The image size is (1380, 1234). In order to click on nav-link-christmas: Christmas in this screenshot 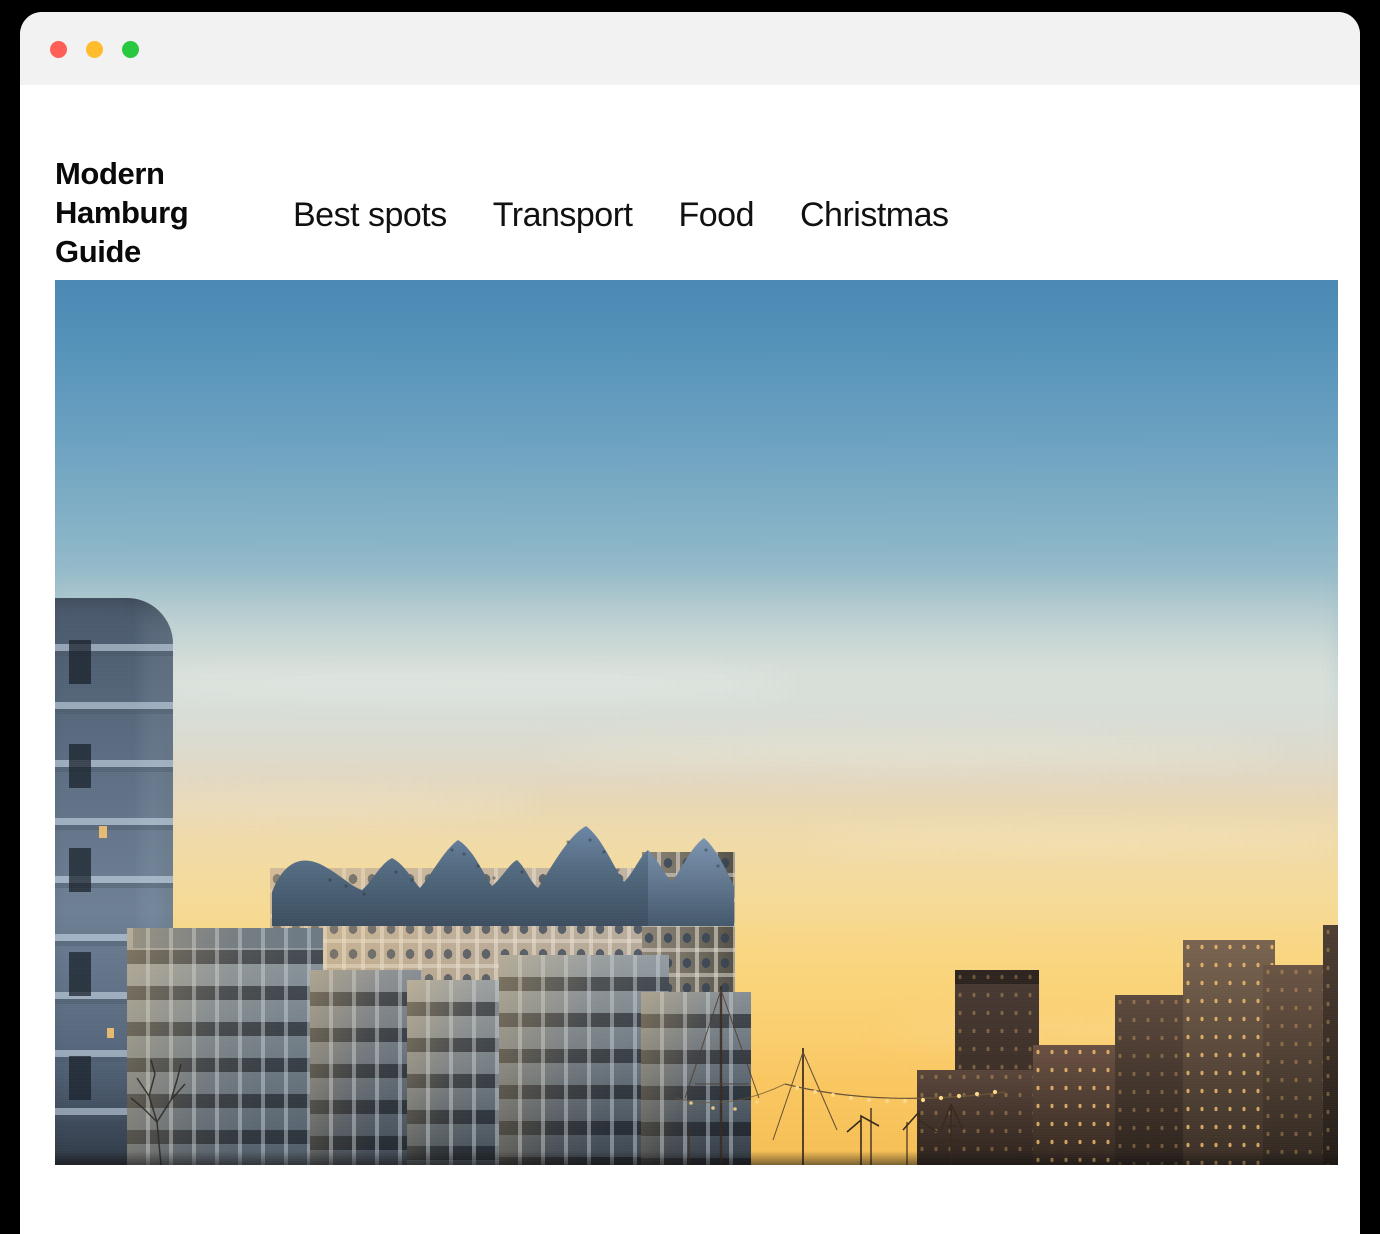, I will do `click(874, 215)`.